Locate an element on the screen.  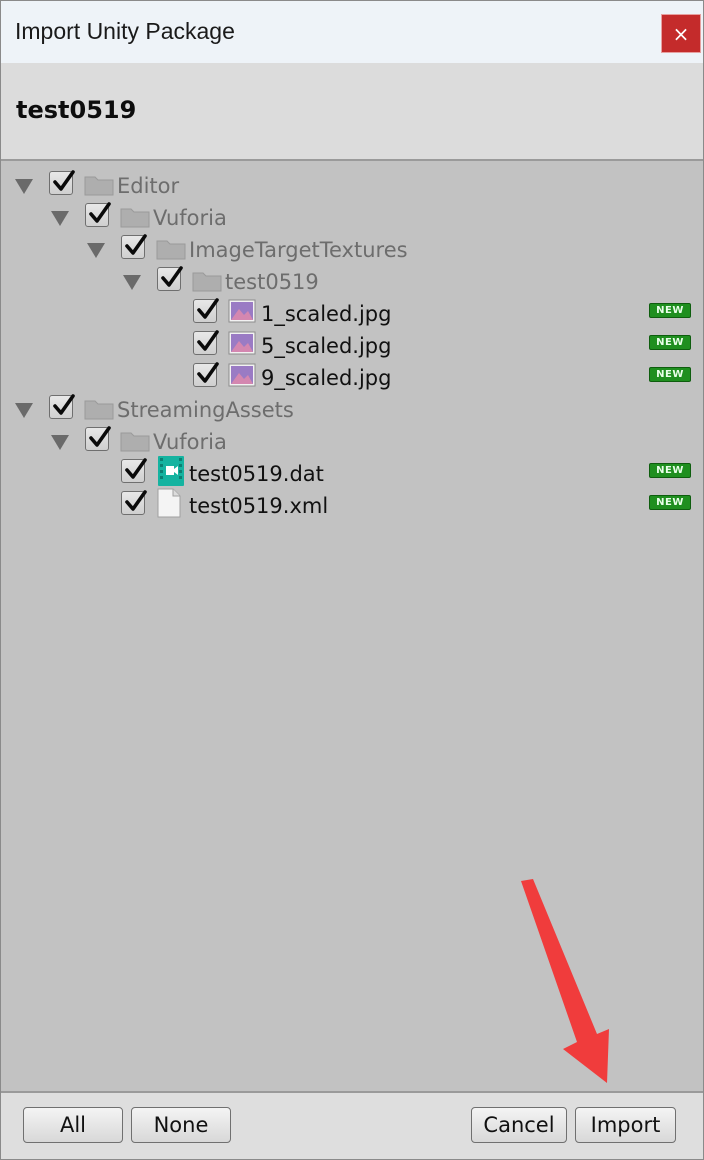
package-name: test0519 is located at coordinates (76, 110).